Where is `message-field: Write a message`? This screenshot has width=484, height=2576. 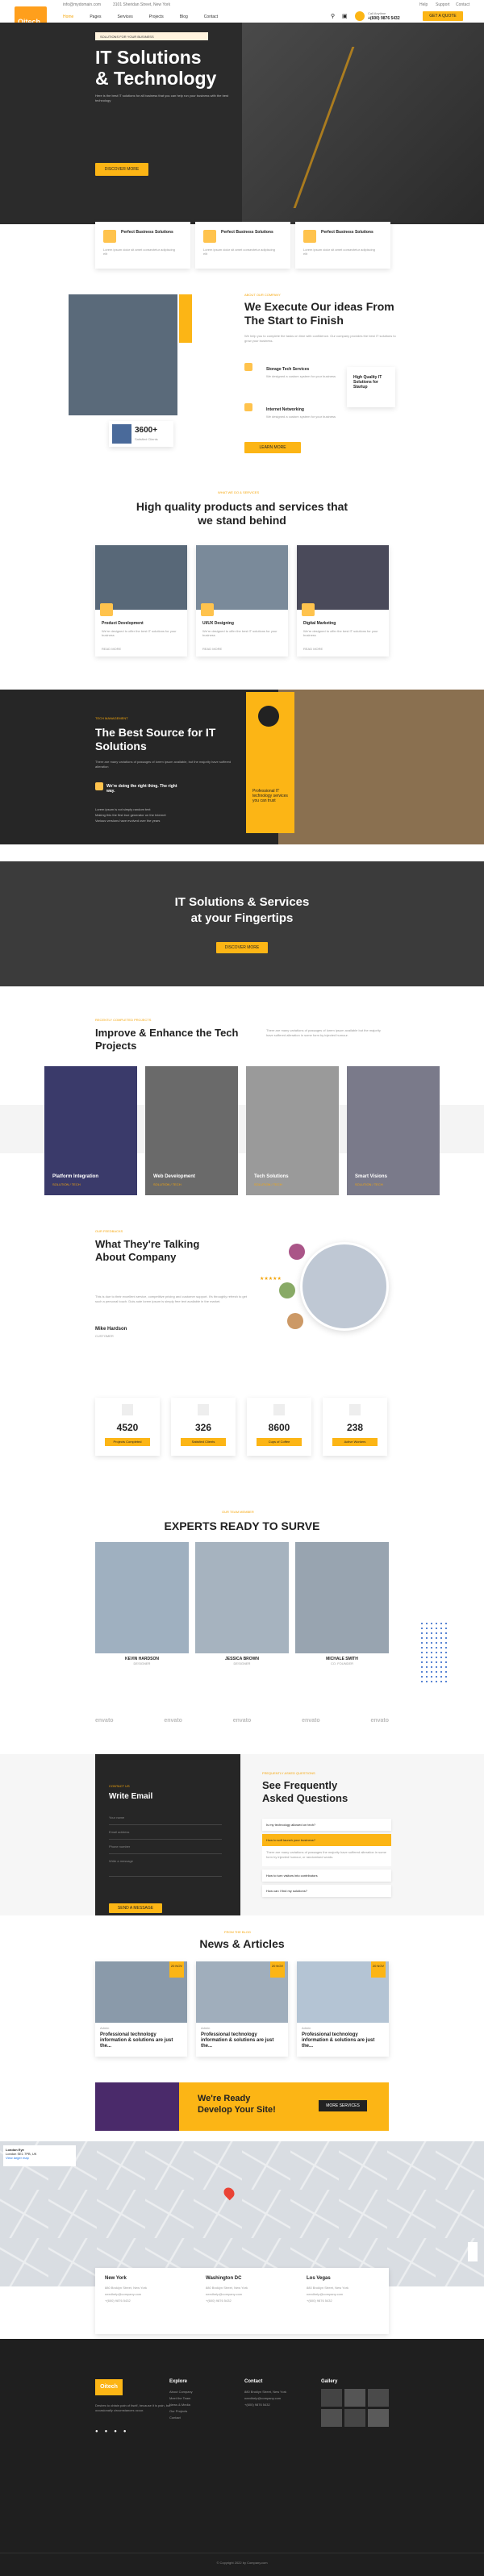
message-field: Write a message is located at coordinates (165, 1865).